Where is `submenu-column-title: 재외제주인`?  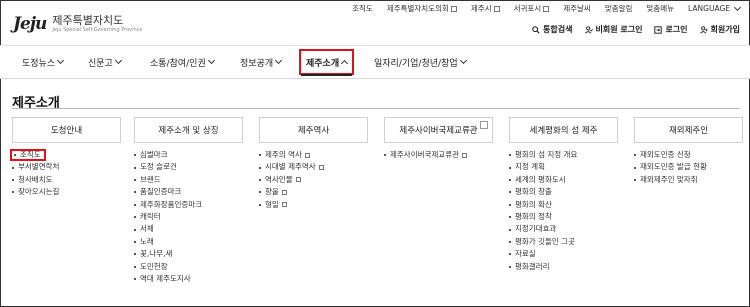
submenu-column-title: 재외제주인 is located at coordinates (688, 130).